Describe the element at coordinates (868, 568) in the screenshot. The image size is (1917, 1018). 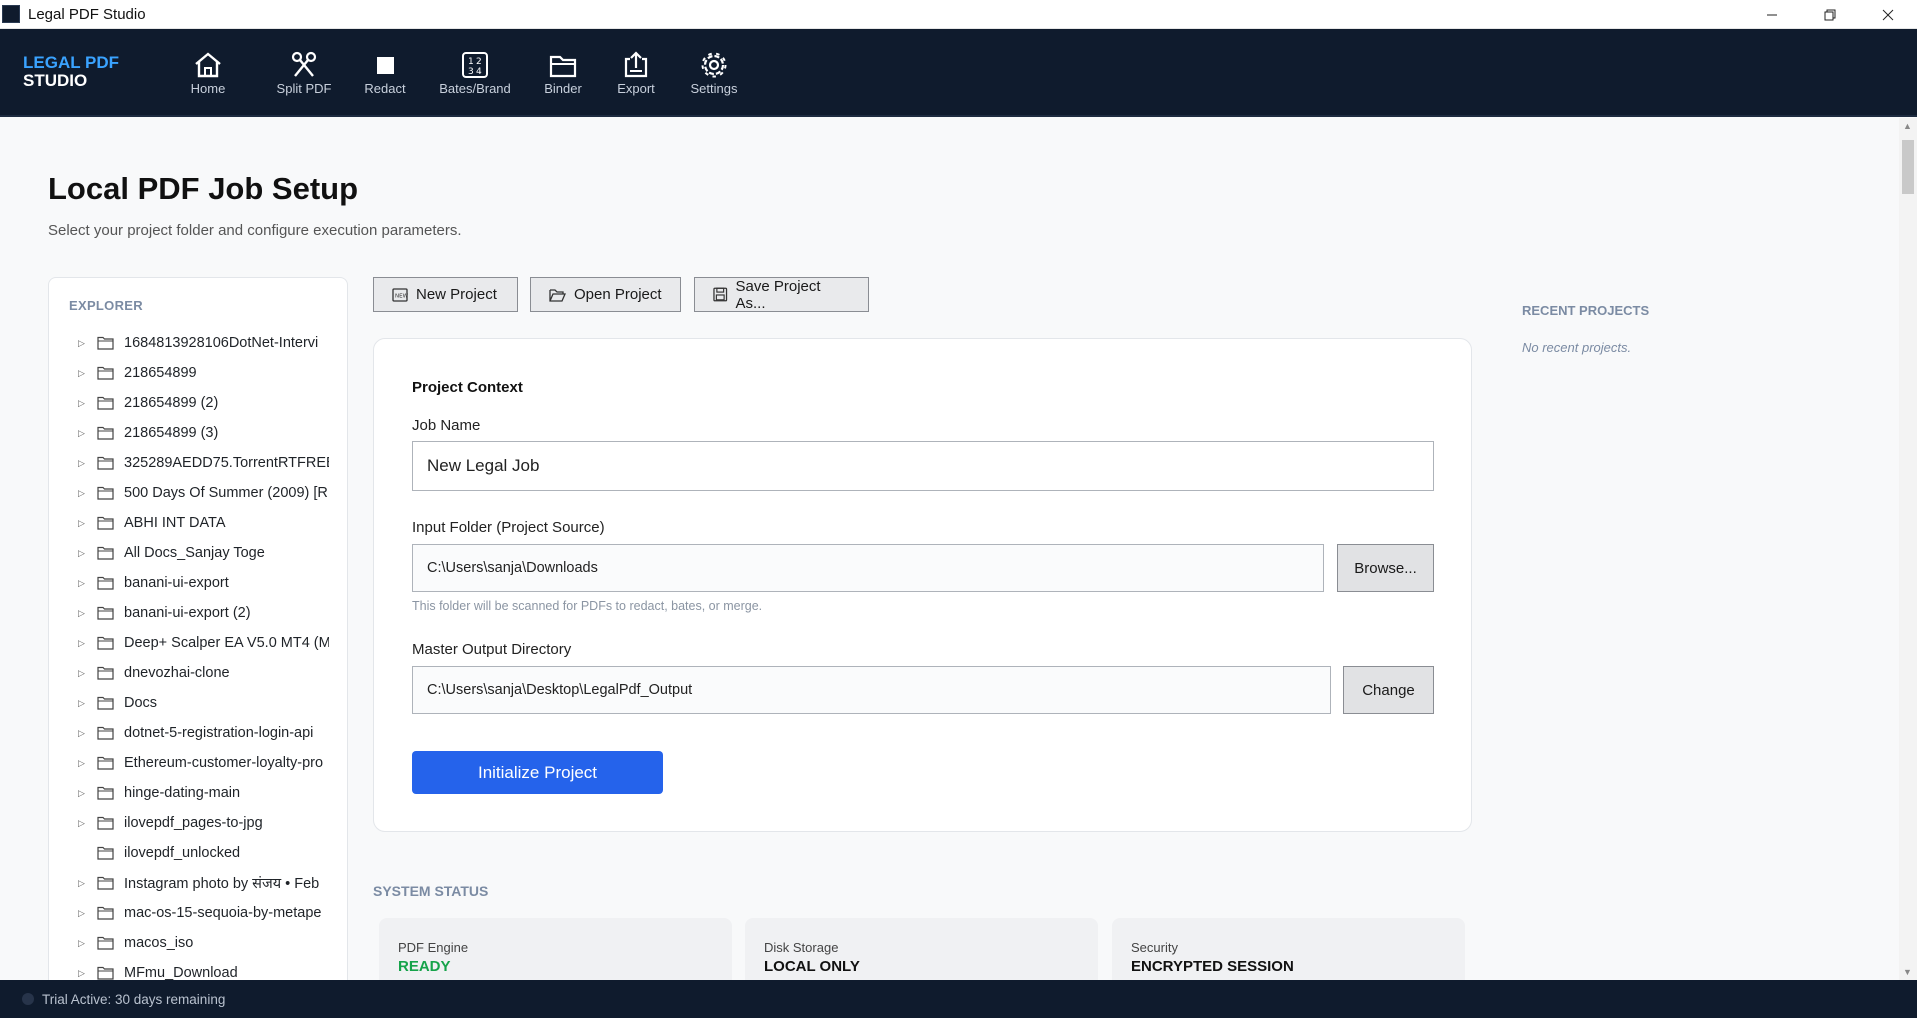
I see `input-folder-field: C:\Users\sanja\Downloads` at that location.